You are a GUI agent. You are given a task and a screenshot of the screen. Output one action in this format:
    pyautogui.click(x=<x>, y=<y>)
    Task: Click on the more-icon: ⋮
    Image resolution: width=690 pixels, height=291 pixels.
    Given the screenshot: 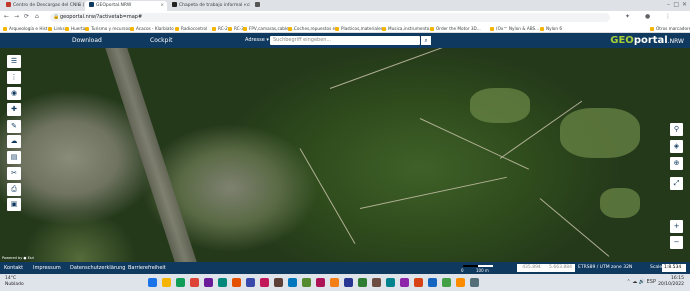 What is the action you would take?
    pyautogui.click(x=14, y=77)
    